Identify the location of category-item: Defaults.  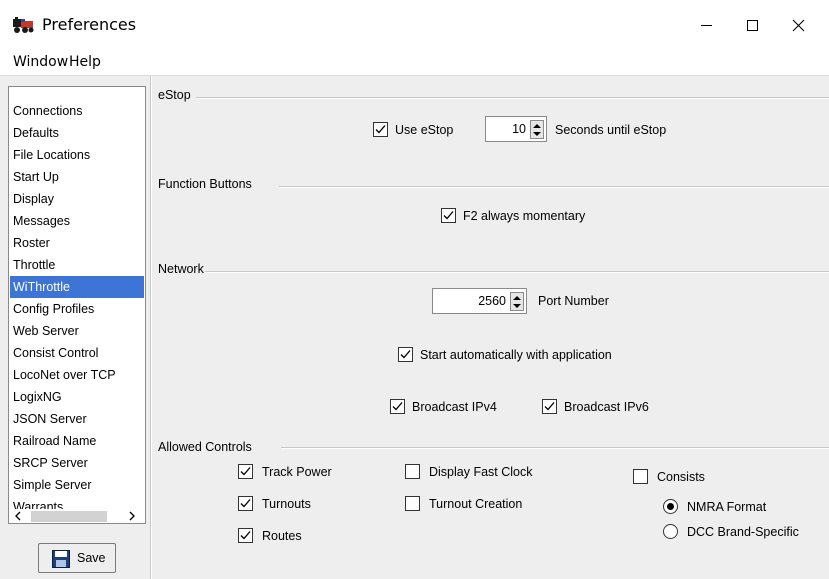
(77, 133).